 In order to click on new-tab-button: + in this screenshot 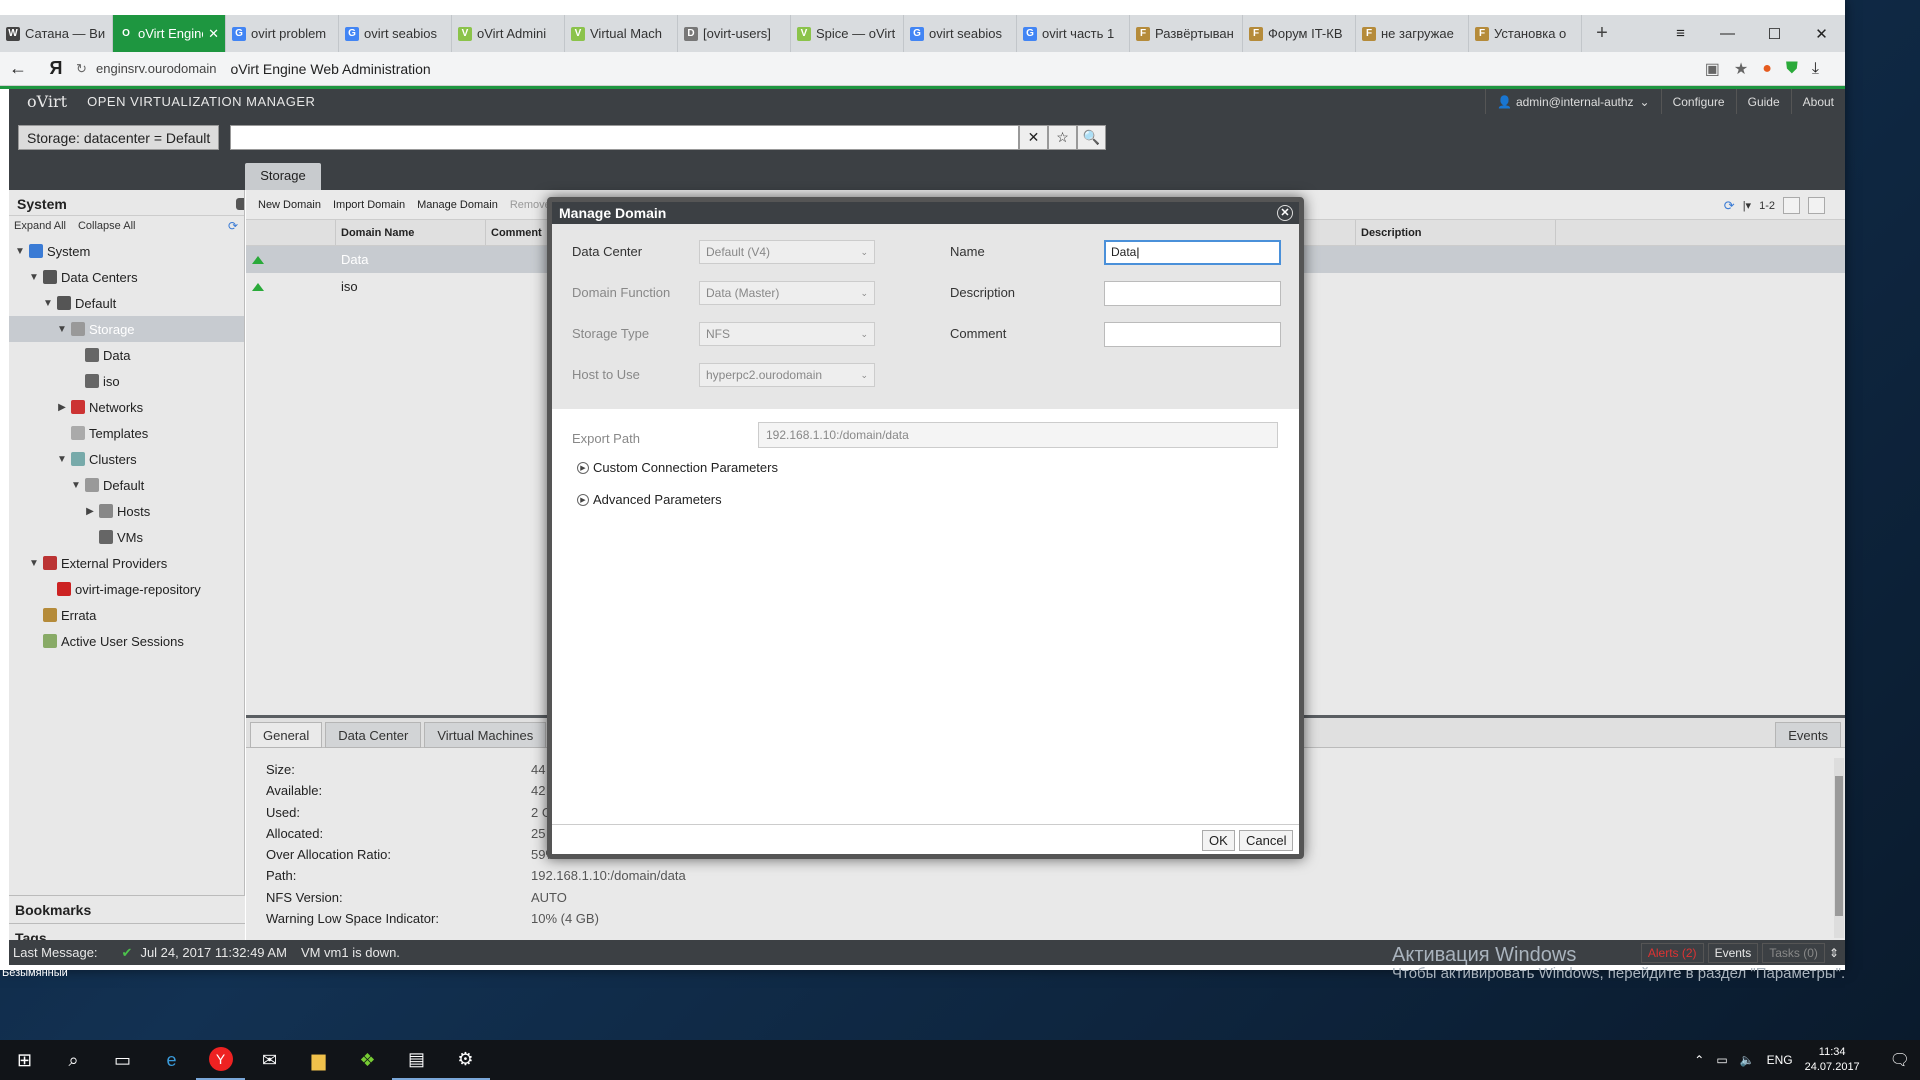, I will do `click(1602, 33)`.